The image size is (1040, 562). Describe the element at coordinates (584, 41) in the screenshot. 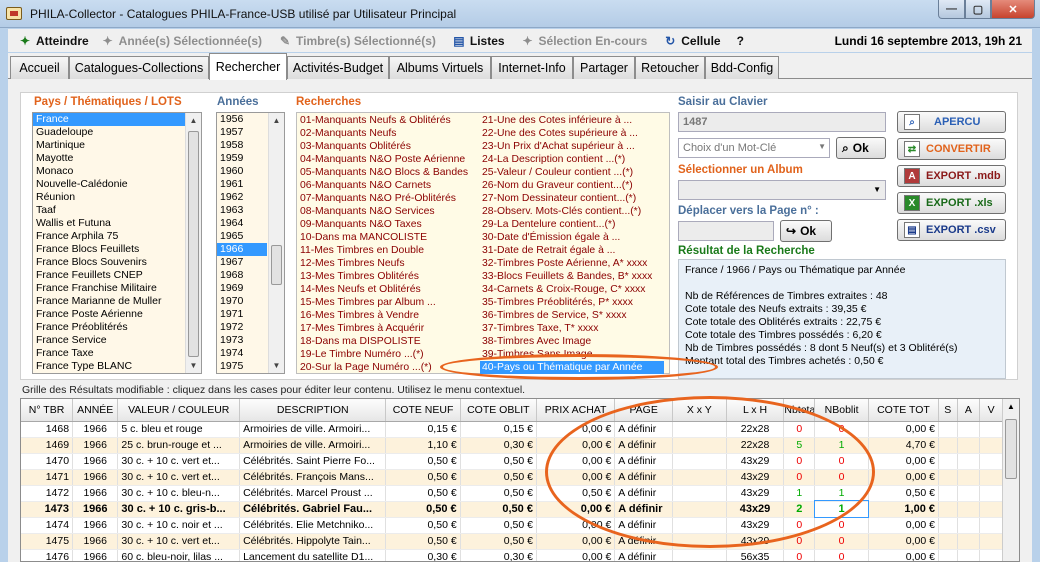

I see `menu-selection-en-cours: ✦ Sélection En-cours` at that location.